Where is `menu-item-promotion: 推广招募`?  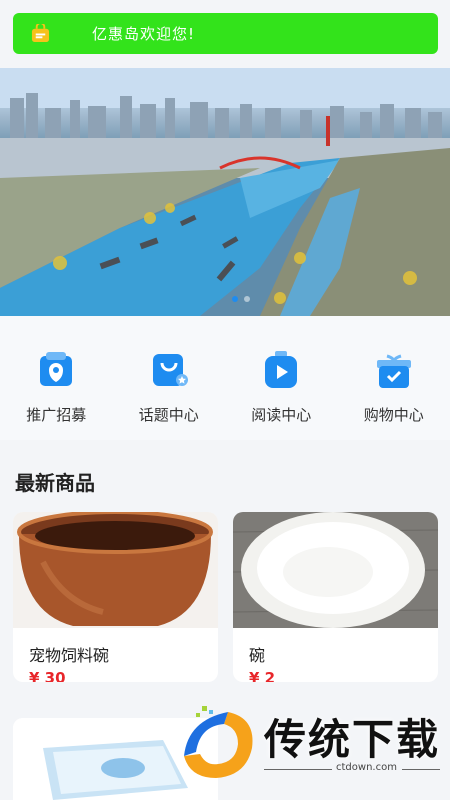 menu-item-promotion: 推广招募 is located at coordinates (56, 378).